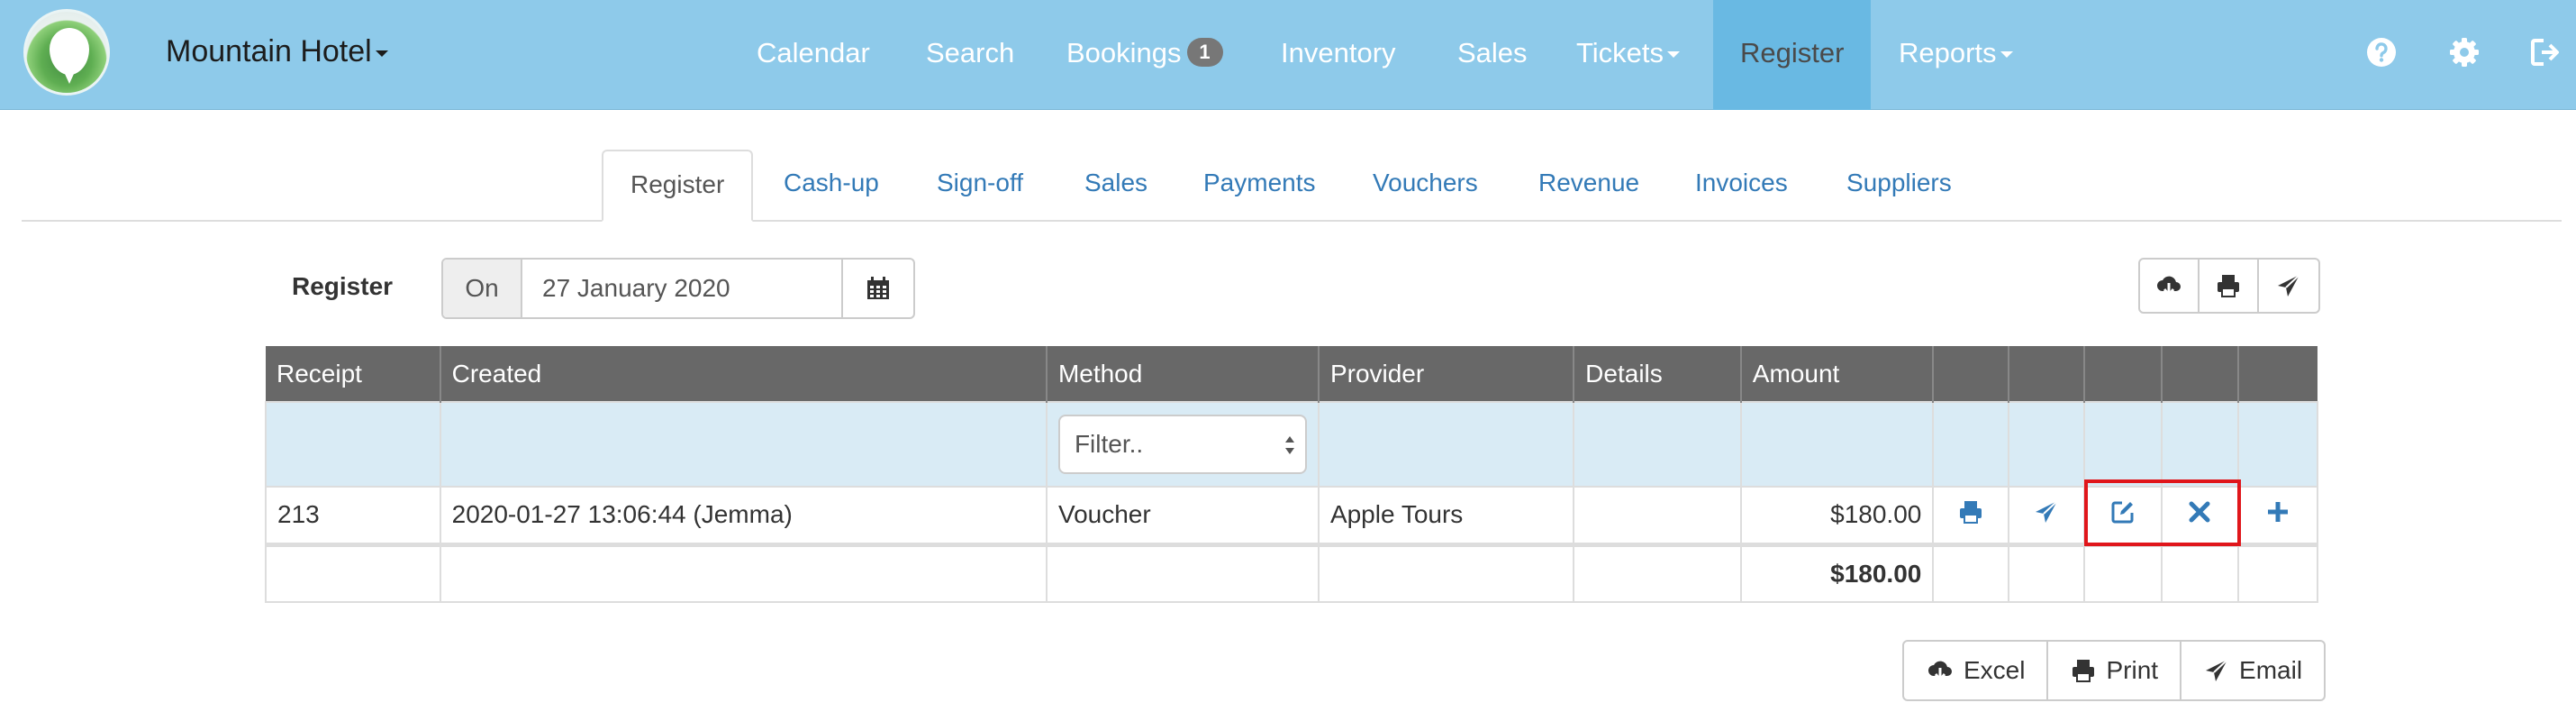  Describe the element at coordinates (970, 55) in the screenshot. I see `nav-search: Search` at that location.